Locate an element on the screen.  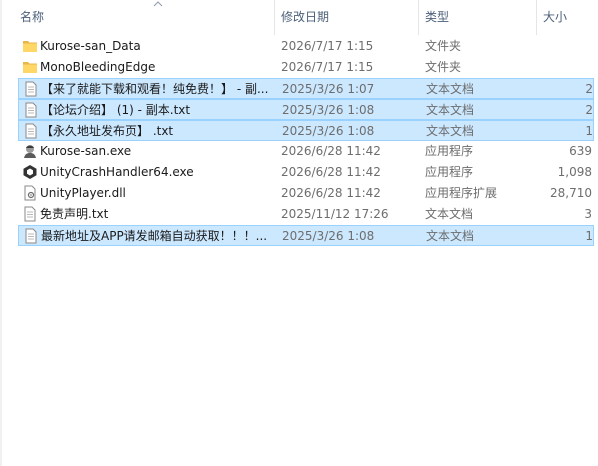
file-size: 28,710 is located at coordinates (571, 193).